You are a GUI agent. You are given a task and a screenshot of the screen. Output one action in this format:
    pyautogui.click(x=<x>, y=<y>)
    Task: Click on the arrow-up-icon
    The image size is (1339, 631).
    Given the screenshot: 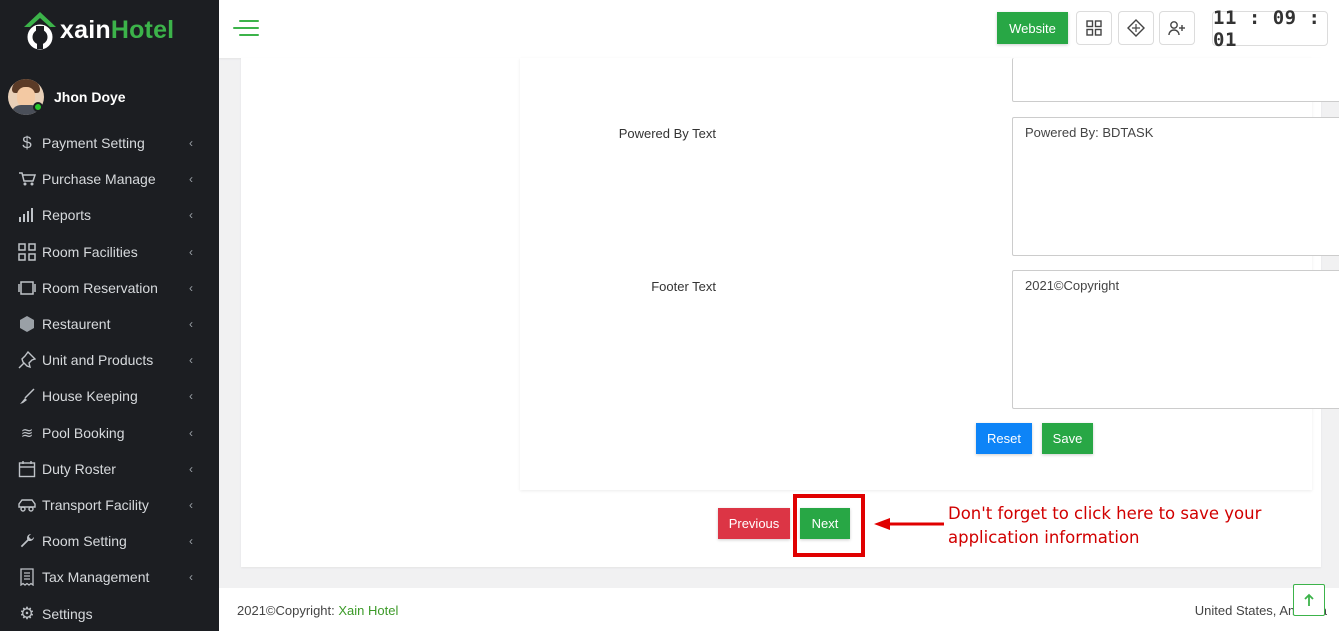 What is the action you would take?
    pyautogui.click(x=1309, y=599)
    